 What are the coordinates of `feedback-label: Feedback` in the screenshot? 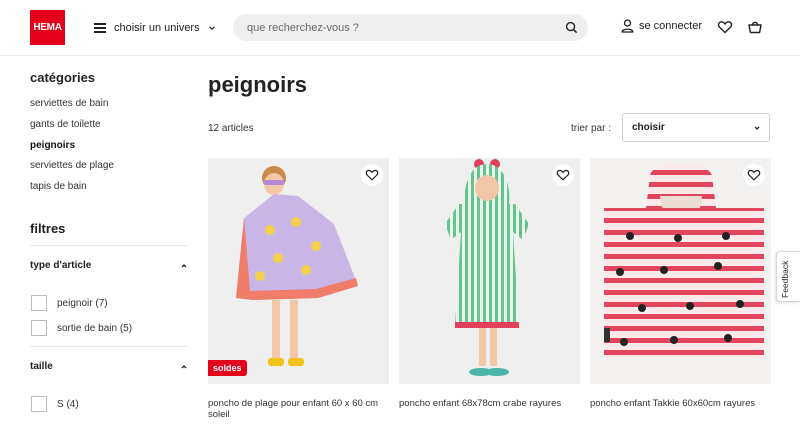 It's located at (785, 279).